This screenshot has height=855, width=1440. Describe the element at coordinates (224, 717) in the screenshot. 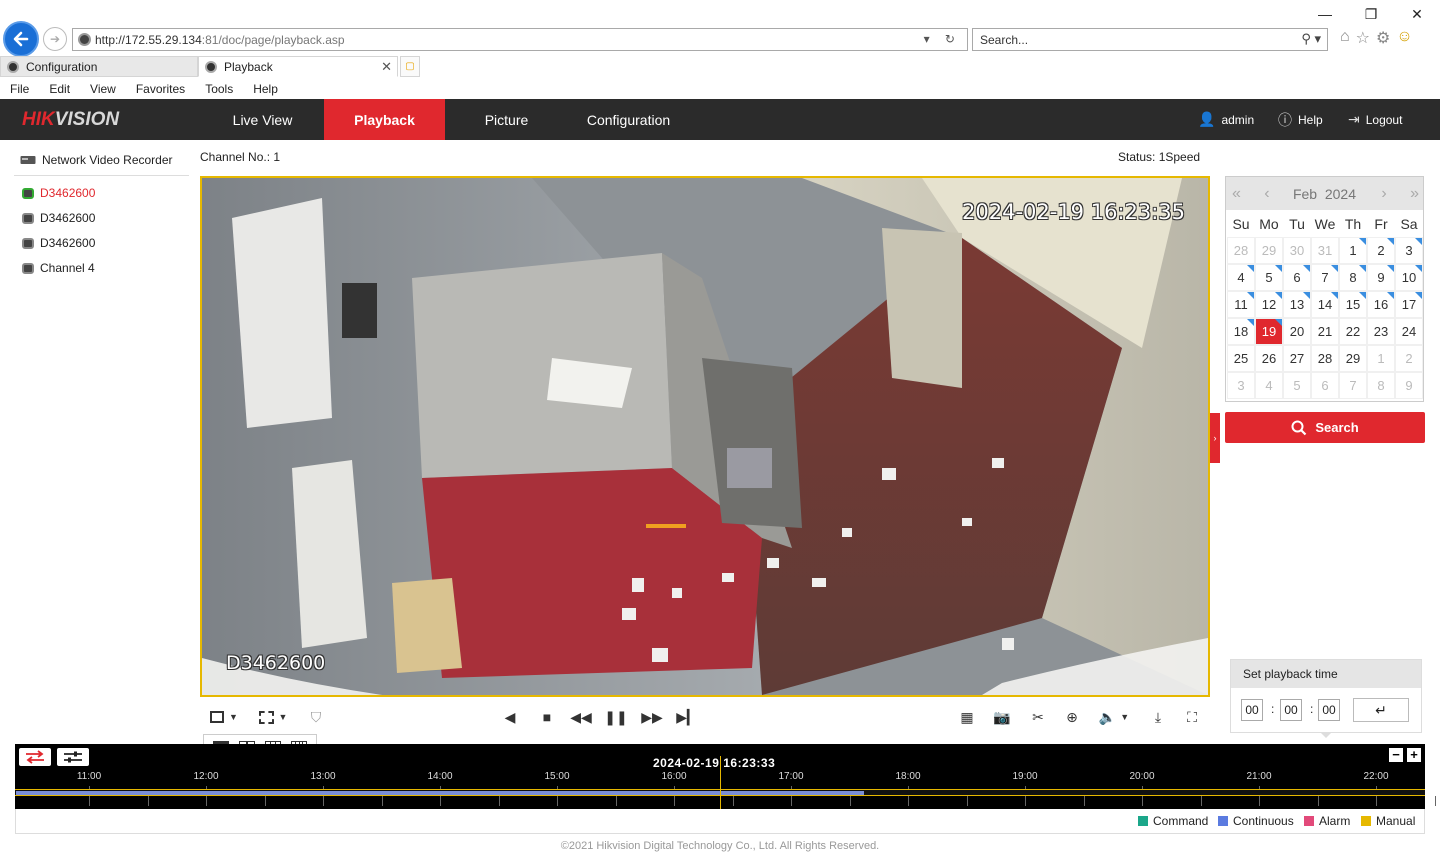

I see `window-layout-button: ▼` at that location.